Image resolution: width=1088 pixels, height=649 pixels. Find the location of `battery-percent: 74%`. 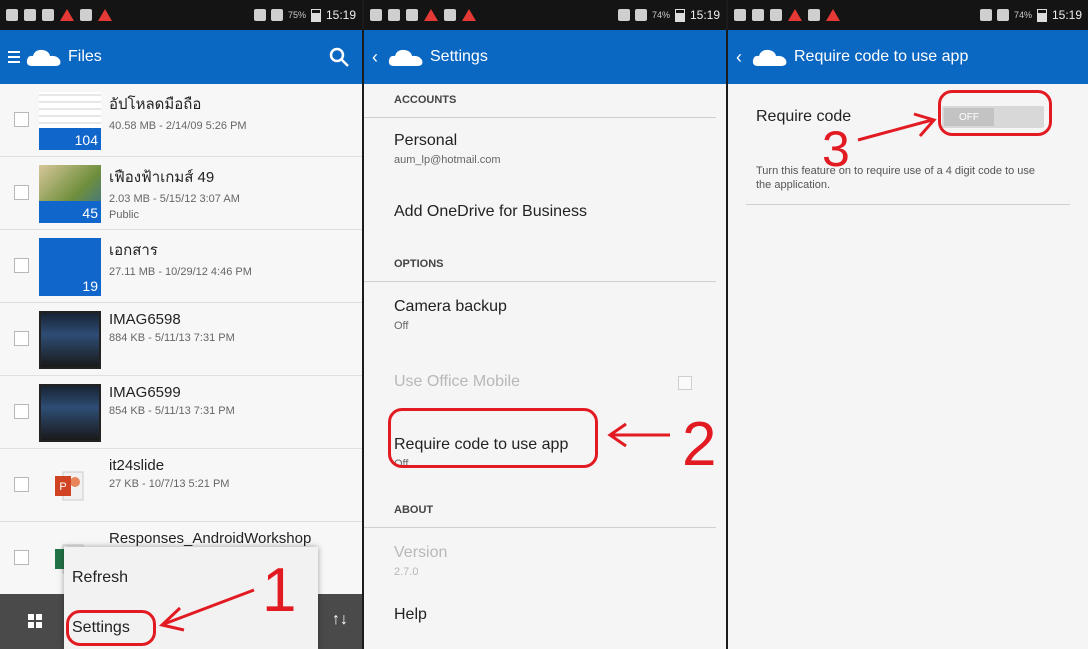

battery-percent: 74% is located at coordinates (1022, 15).